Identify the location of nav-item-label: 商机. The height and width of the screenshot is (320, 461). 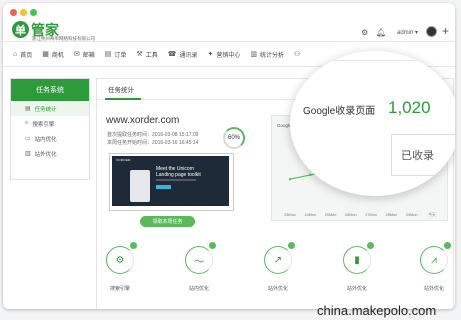
(57, 55).